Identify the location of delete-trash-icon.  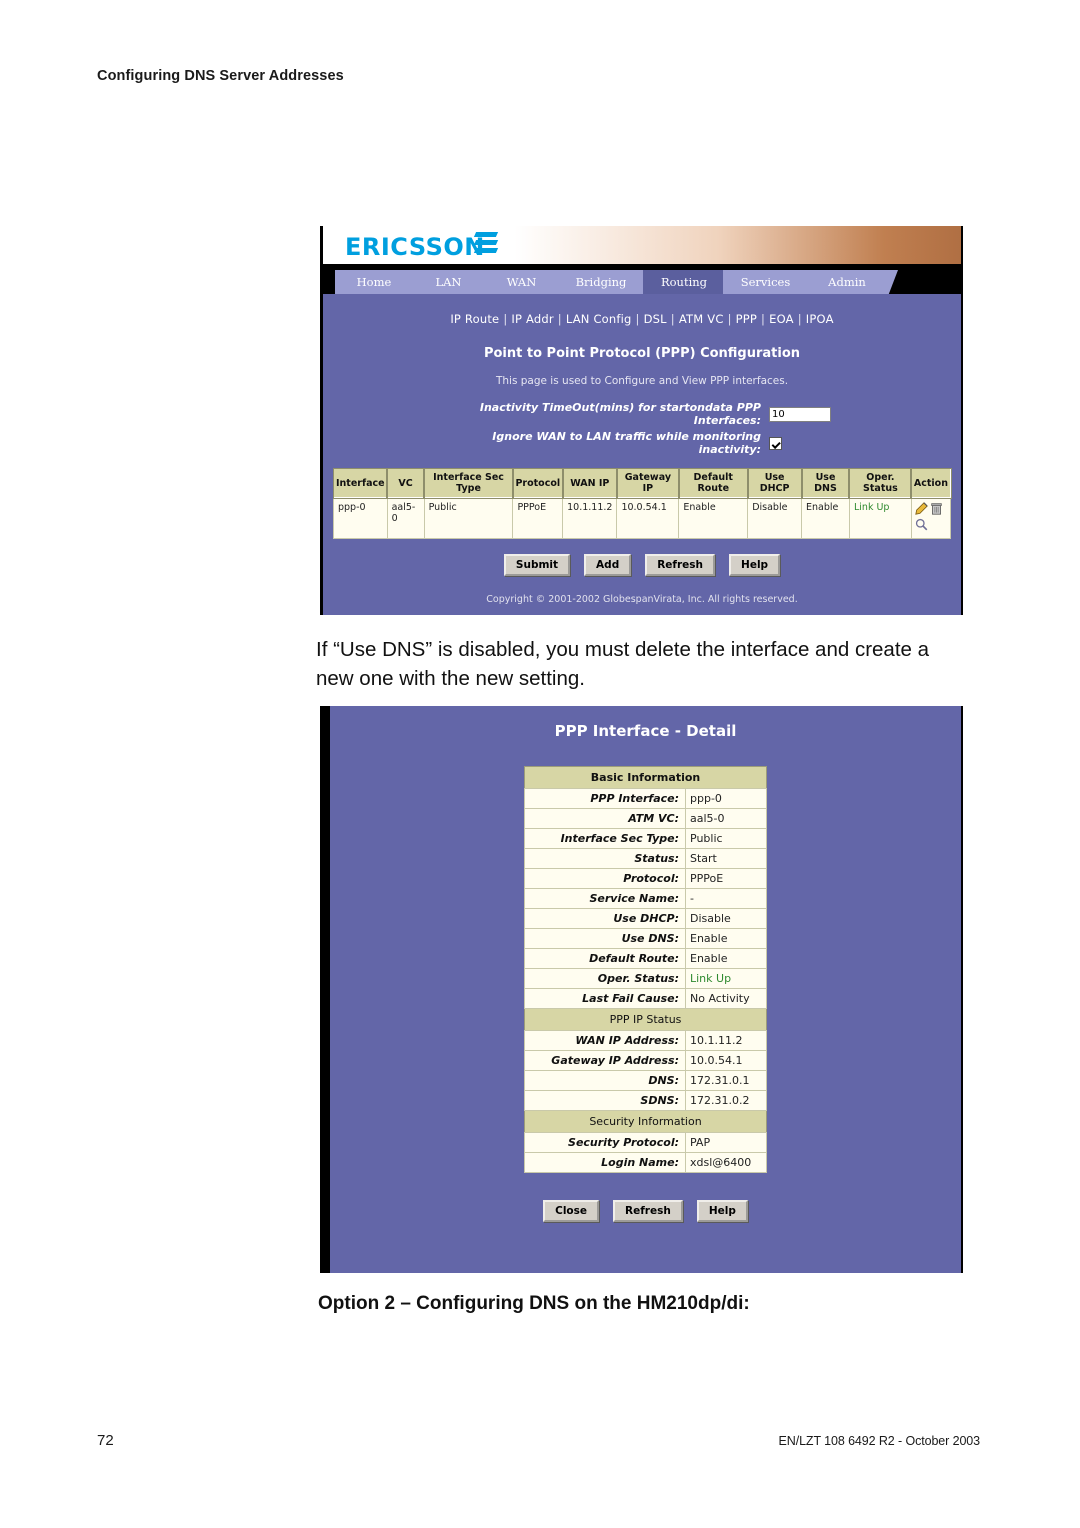
(936, 510).